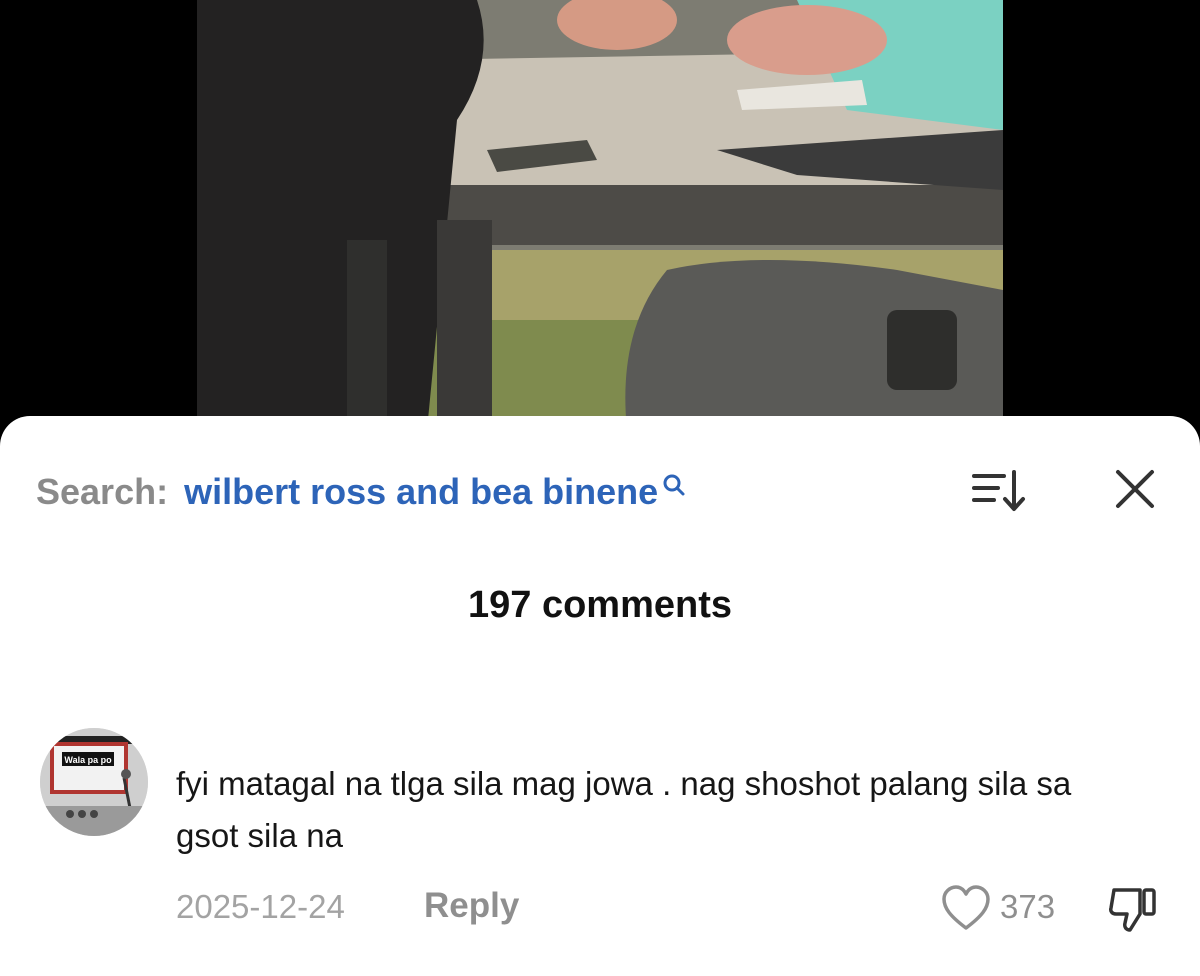  Describe the element at coordinates (421, 492) in the screenshot. I see `search-query-link: wilbert ross and bea binene` at that location.